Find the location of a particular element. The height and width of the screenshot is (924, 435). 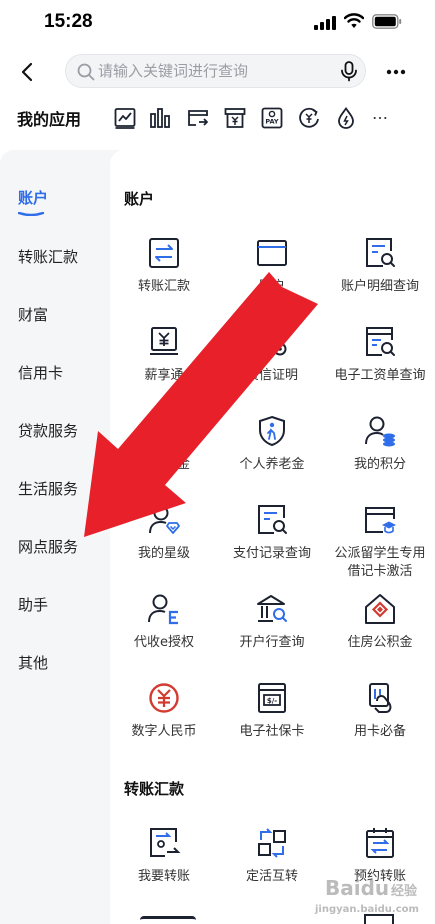

service-points: 我的积分 is located at coordinates (380, 444).